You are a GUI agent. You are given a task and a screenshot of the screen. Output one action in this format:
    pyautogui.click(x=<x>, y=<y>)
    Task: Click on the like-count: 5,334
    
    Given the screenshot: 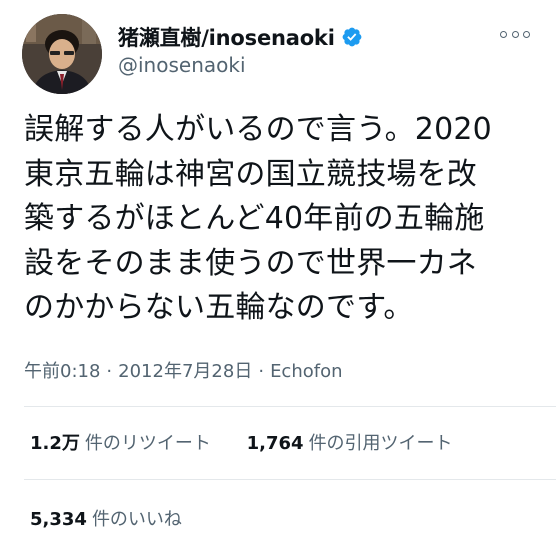 What is the action you would take?
    pyautogui.click(x=58, y=519)
    